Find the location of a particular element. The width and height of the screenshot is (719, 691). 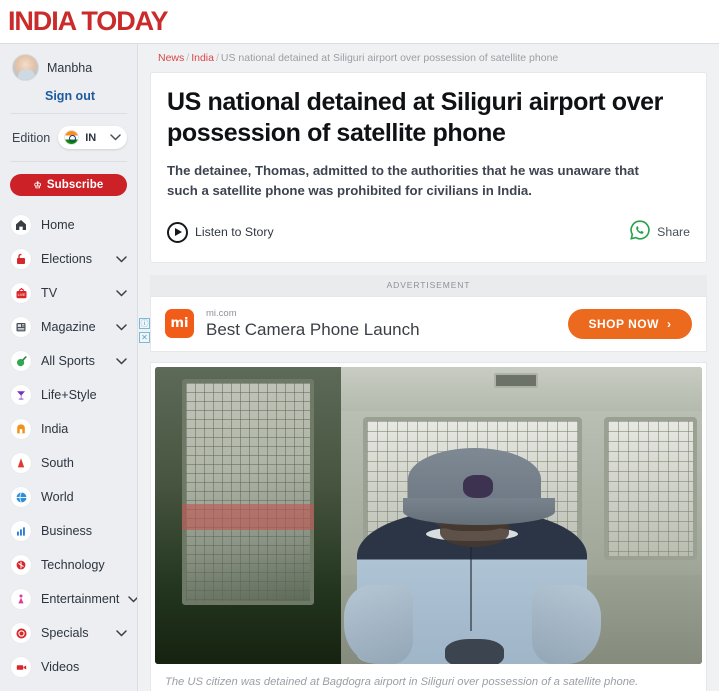

listen-to-story-button: Listen to Story is located at coordinates (220, 232).